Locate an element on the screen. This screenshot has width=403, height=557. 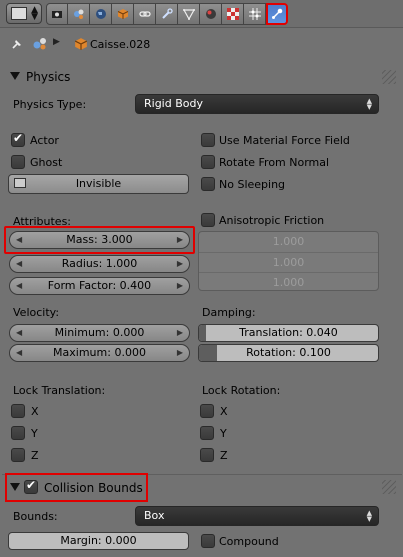
tab-physics is located at coordinates (277, 14).